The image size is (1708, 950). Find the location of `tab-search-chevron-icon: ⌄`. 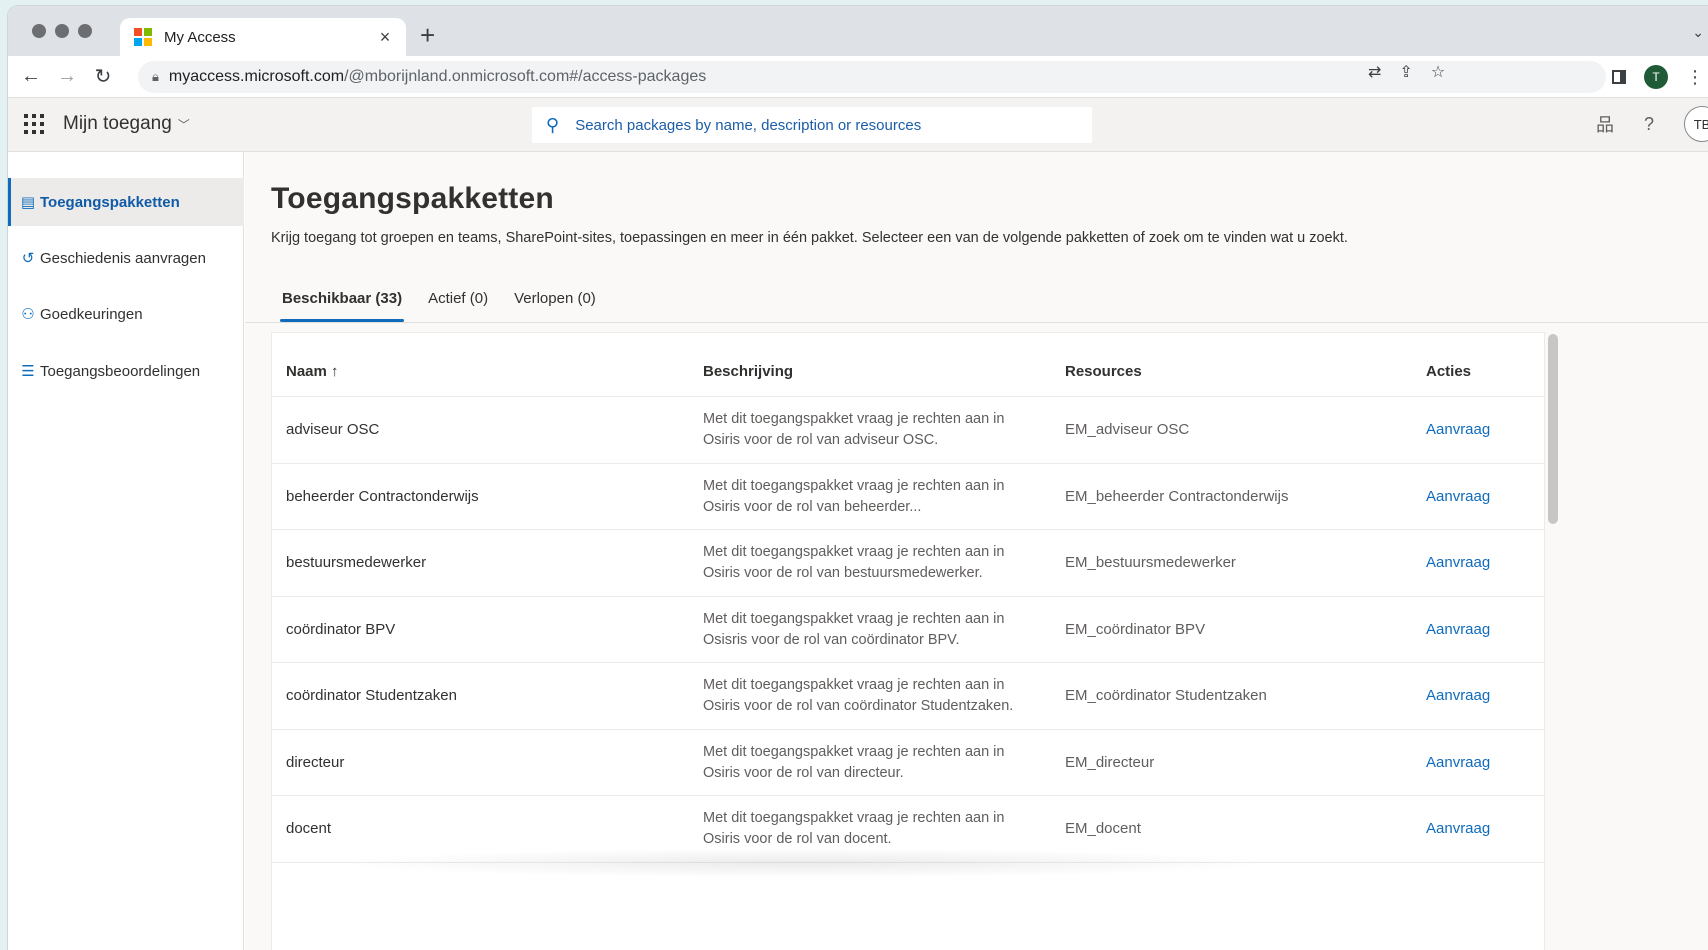

tab-search-chevron-icon: ⌄ is located at coordinates (1698, 32).